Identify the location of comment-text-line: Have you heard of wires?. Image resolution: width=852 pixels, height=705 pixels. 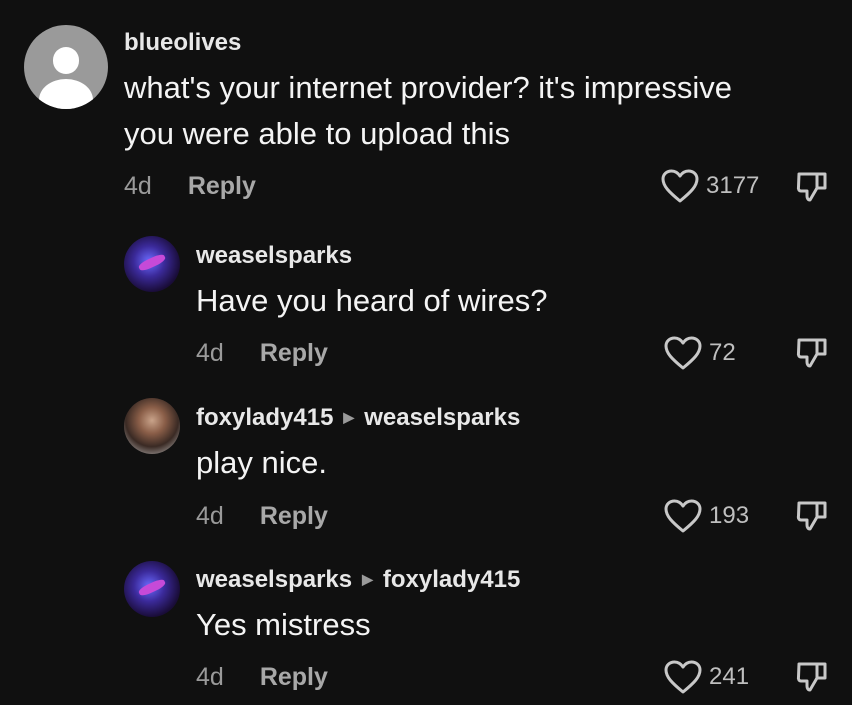
(372, 300).